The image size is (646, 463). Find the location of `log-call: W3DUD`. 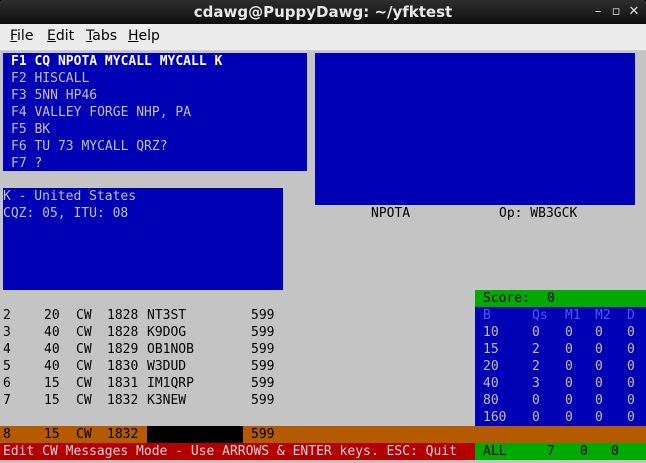

log-call: W3DUD is located at coordinates (167, 366).